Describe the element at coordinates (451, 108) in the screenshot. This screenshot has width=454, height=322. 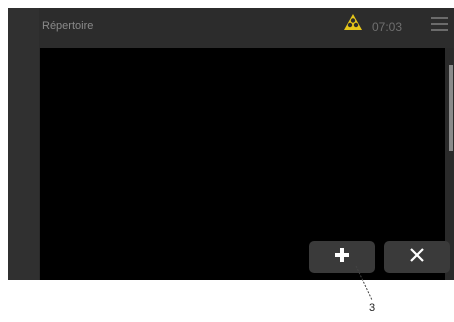
I see `scrollbar` at that location.